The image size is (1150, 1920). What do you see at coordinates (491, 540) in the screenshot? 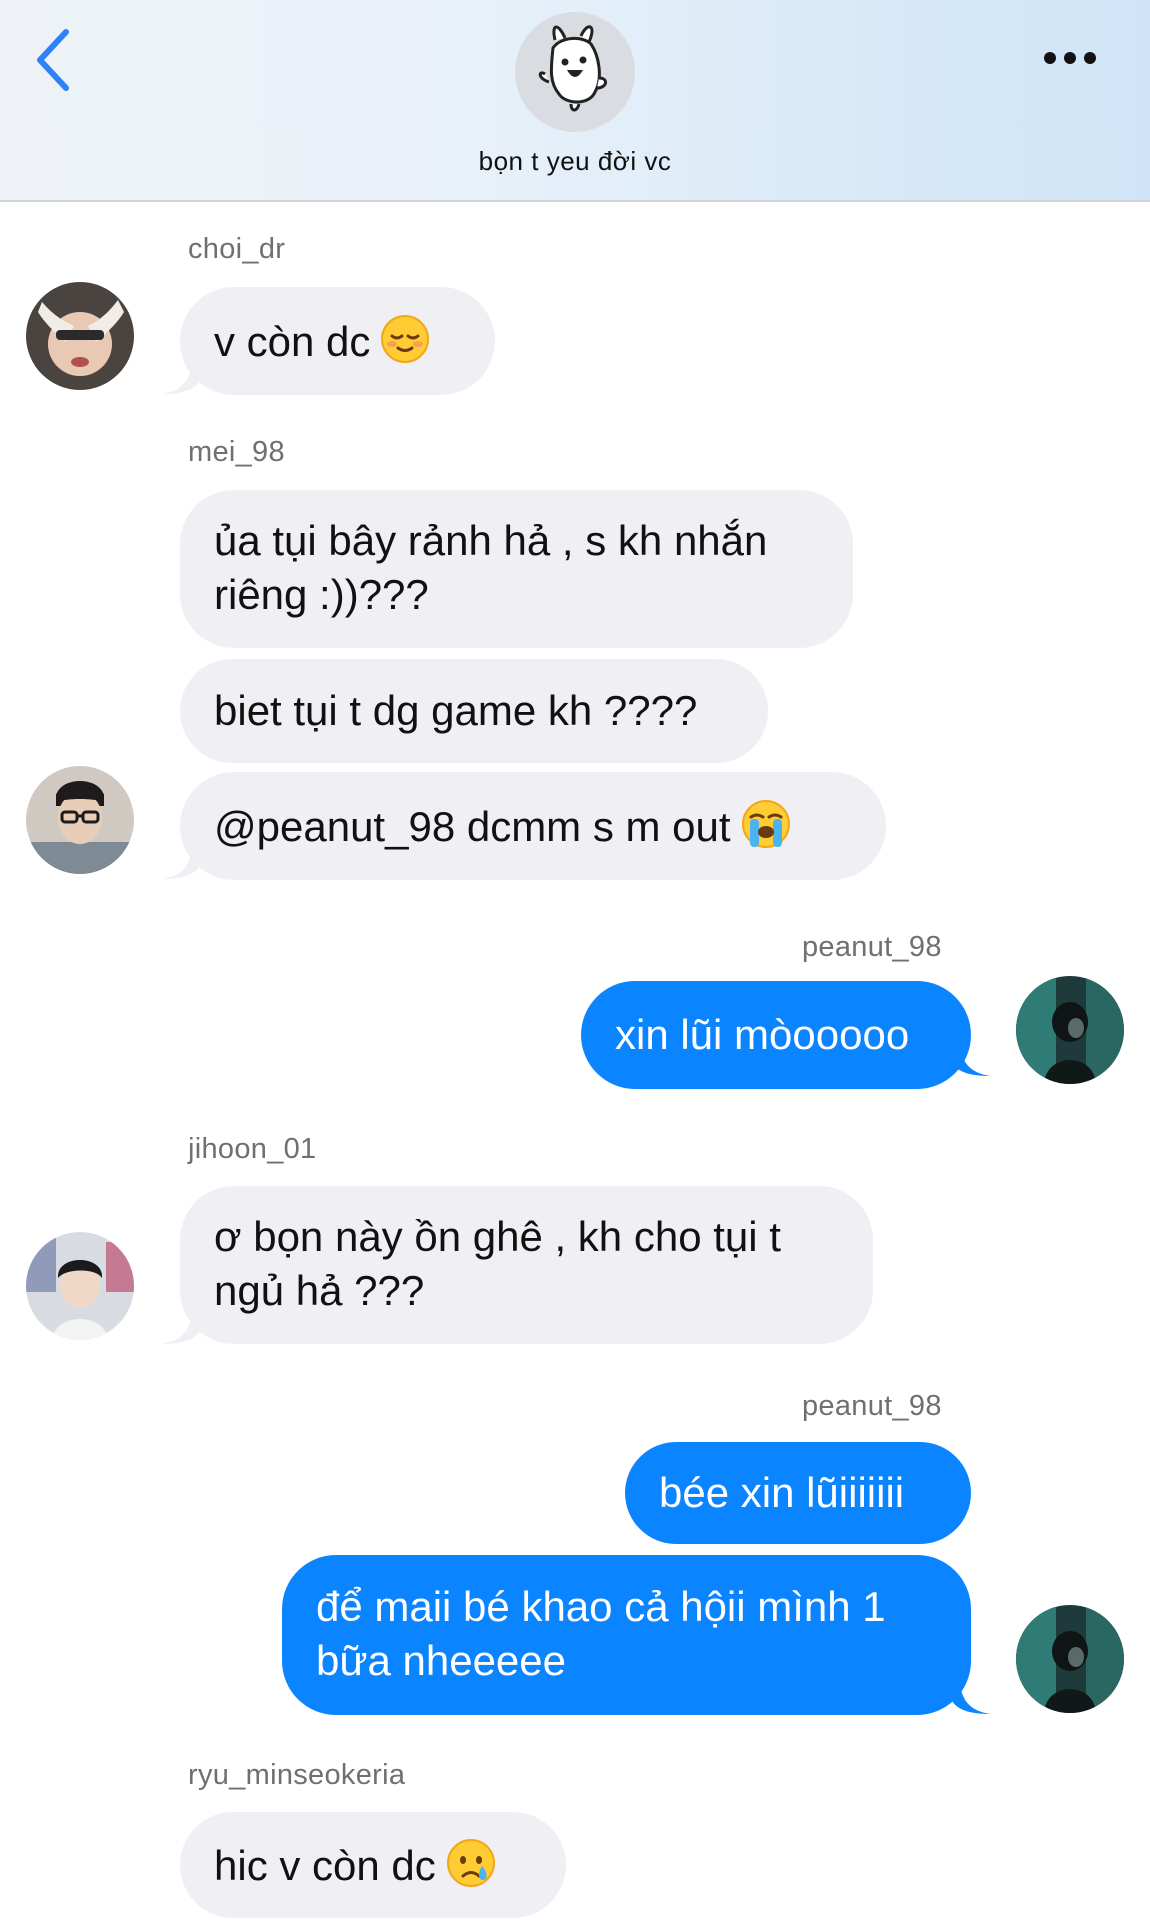
I see `message-text: ủa tụi bây rảnh hả , s kh nhắn` at bounding box center [491, 540].